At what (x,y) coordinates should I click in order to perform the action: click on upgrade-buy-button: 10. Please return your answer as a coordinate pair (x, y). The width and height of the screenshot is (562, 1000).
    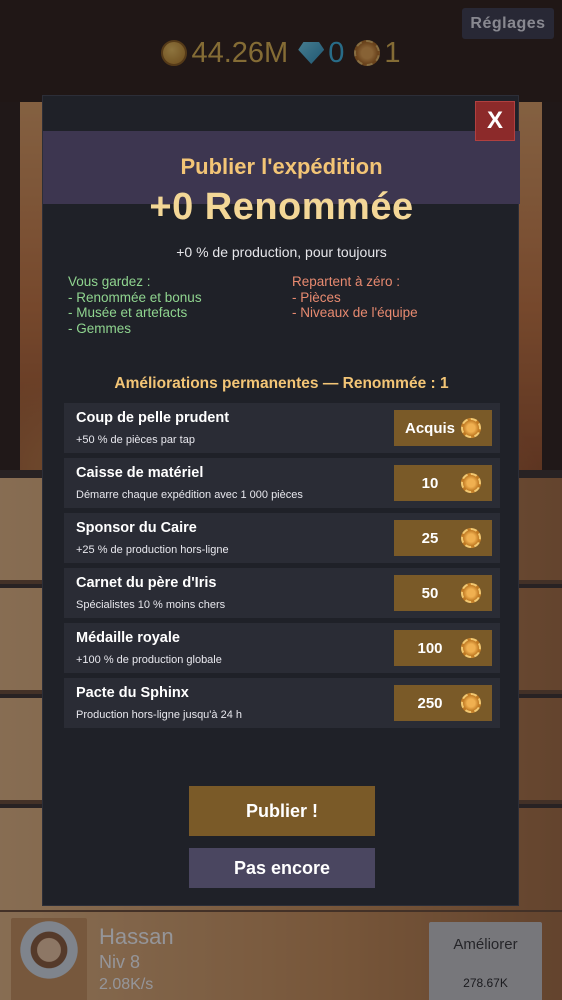
    Looking at the image, I should click on (443, 483).